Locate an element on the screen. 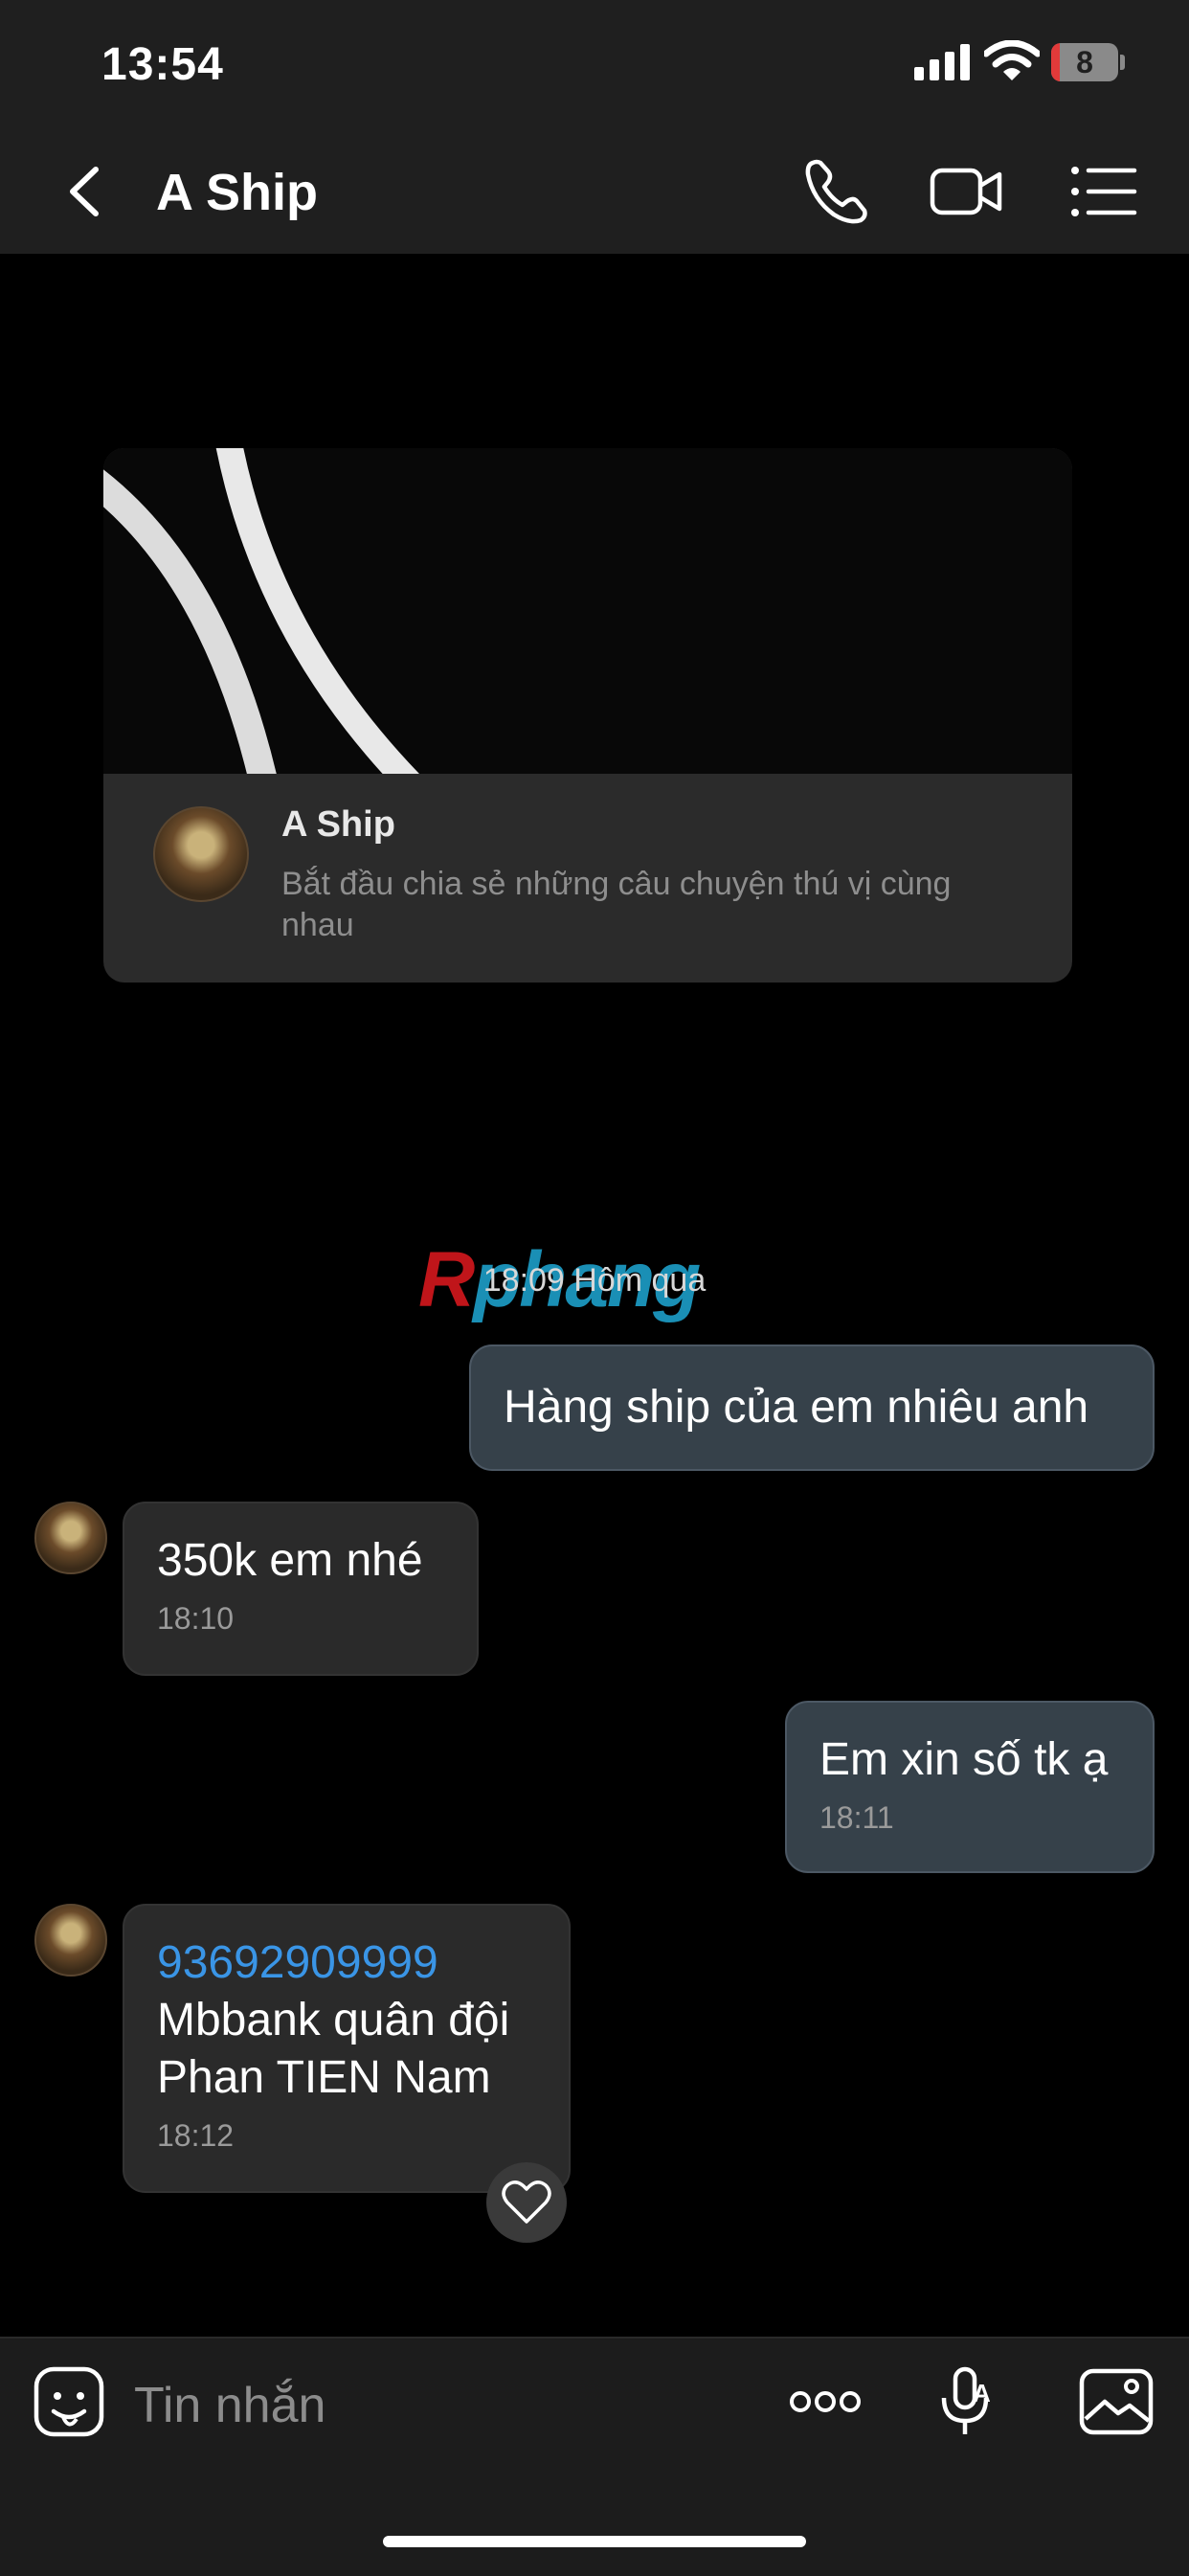 Image resolution: width=1189 pixels, height=2576 pixels. message-text: 350k em nhé is located at coordinates (290, 1560).